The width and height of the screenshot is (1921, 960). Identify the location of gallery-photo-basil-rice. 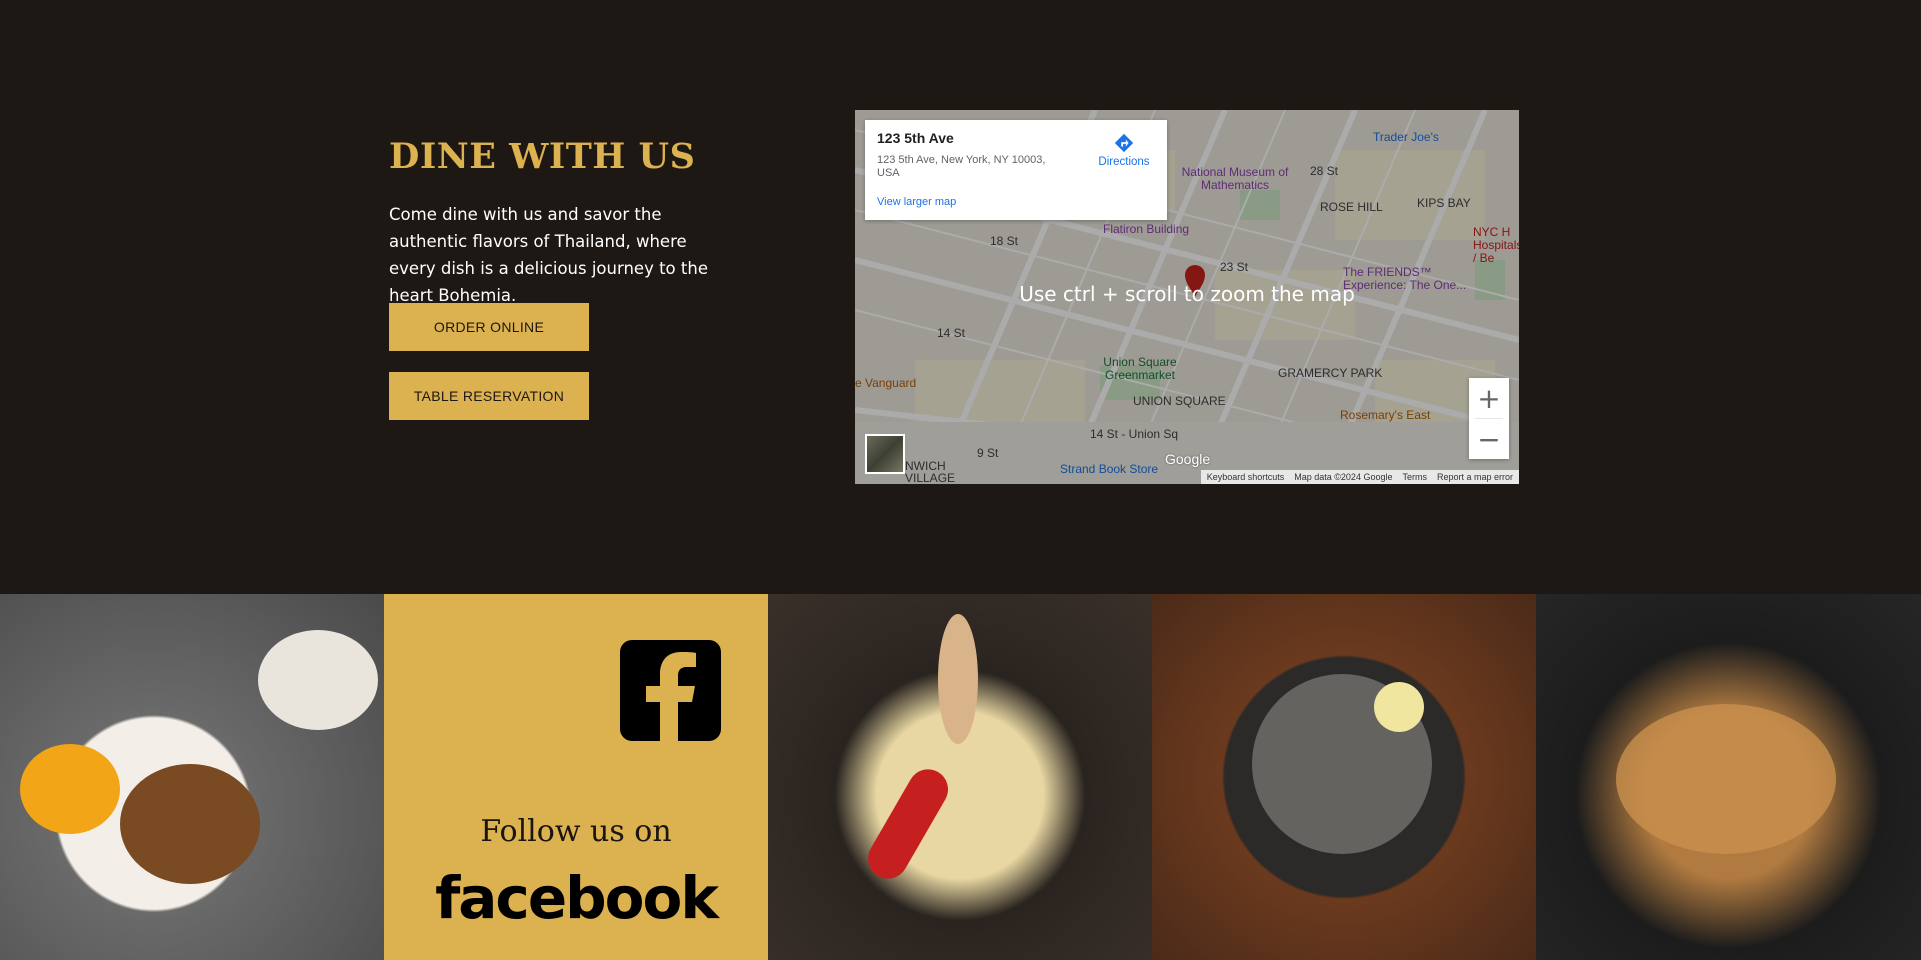
(192, 777).